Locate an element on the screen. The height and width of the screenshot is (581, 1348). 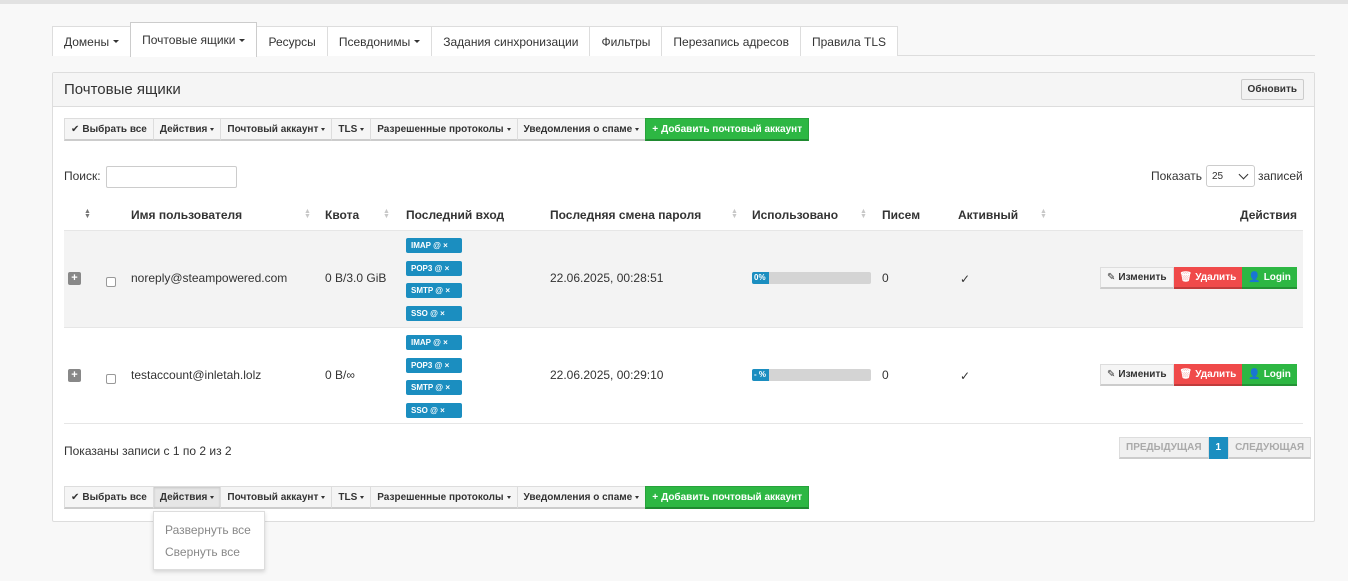
quota-cell: 0 B/∞ is located at coordinates (340, 375).